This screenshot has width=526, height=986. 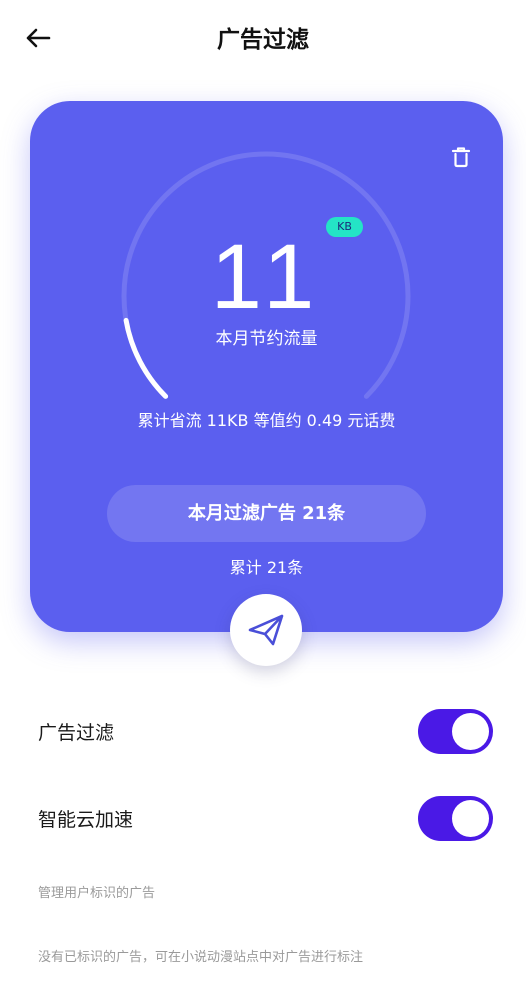 I want to click on usage-gauge, so click(x=266, y=275).